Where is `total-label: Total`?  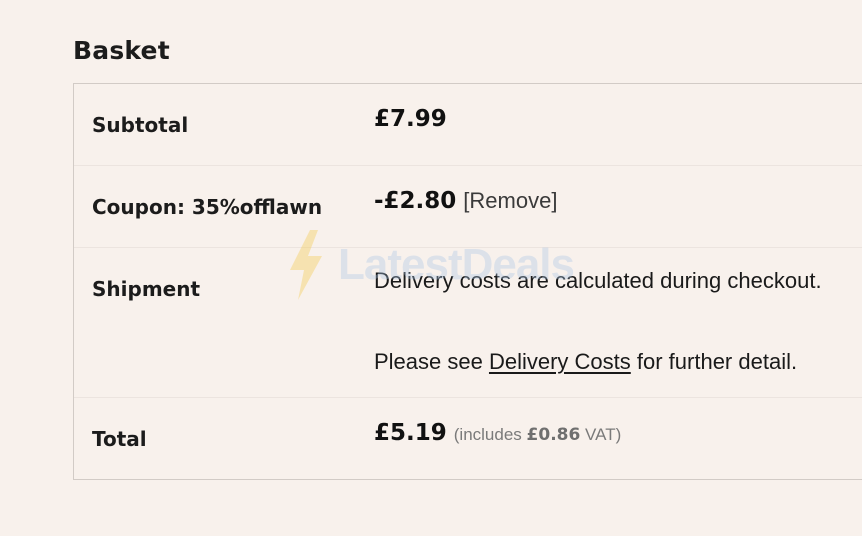
total-label: Total is located at coordinates (119, 439).